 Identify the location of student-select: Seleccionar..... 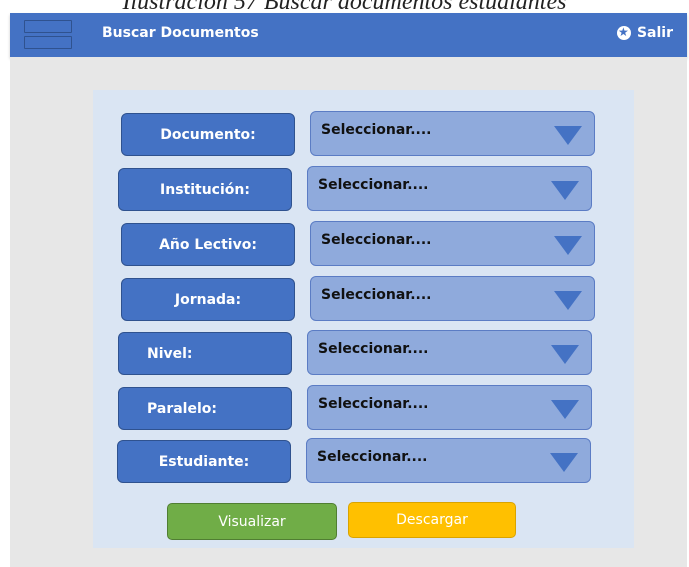
(448, 460).